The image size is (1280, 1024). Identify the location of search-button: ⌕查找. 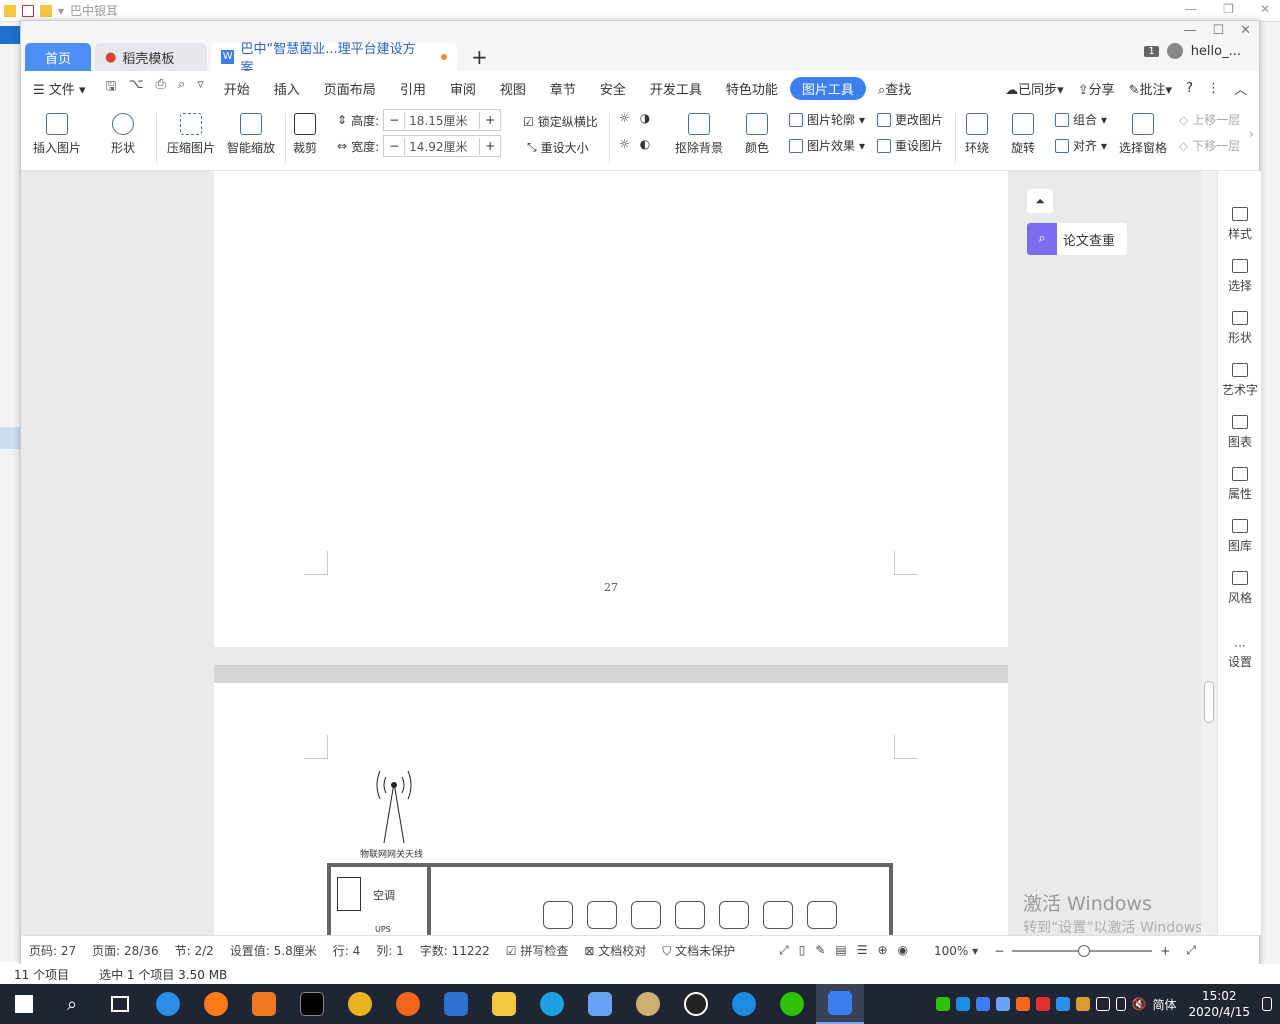
(894, 88).